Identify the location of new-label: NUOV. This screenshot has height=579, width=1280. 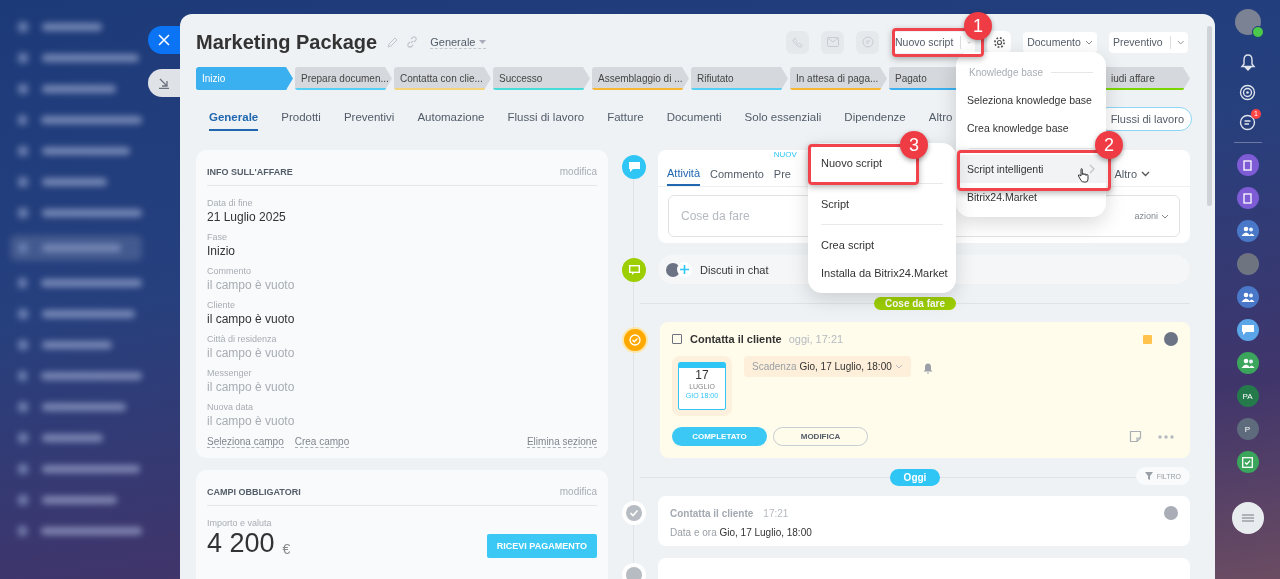
(785, 154).